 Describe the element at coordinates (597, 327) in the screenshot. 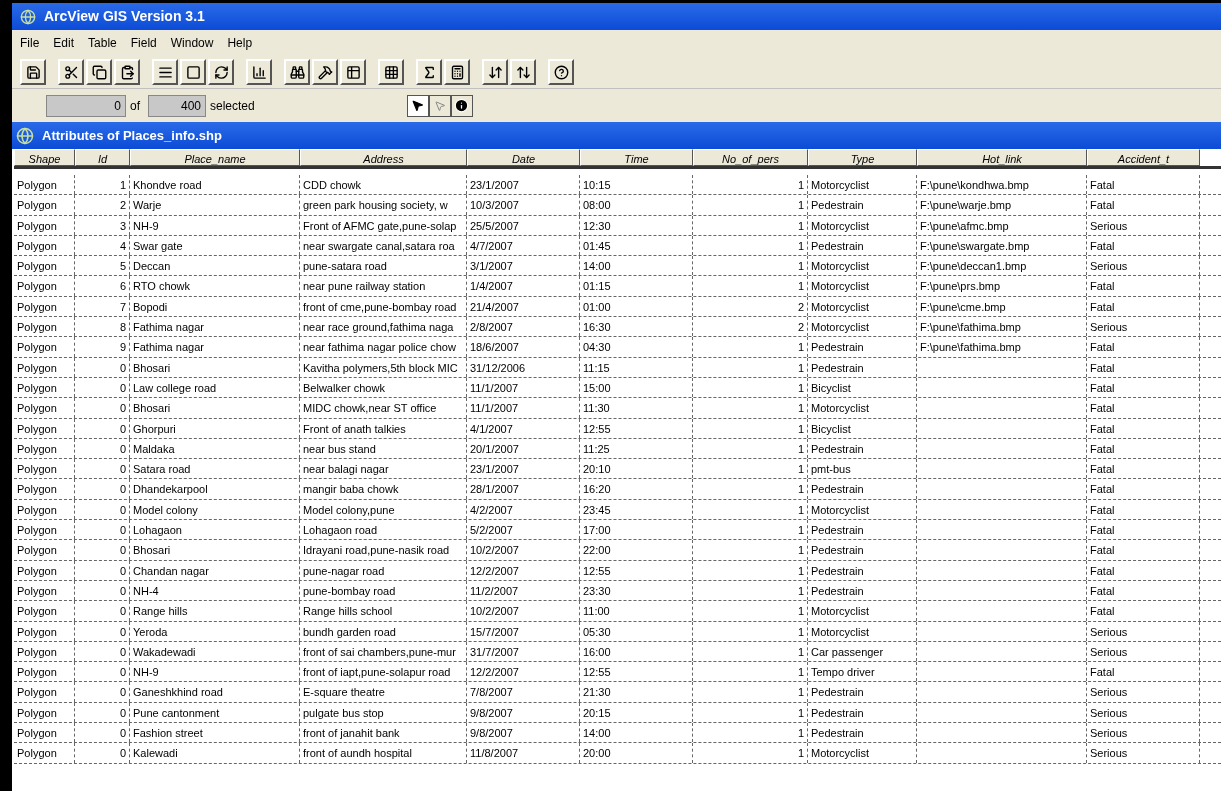

I see `time-cell: 16:30` at that location.